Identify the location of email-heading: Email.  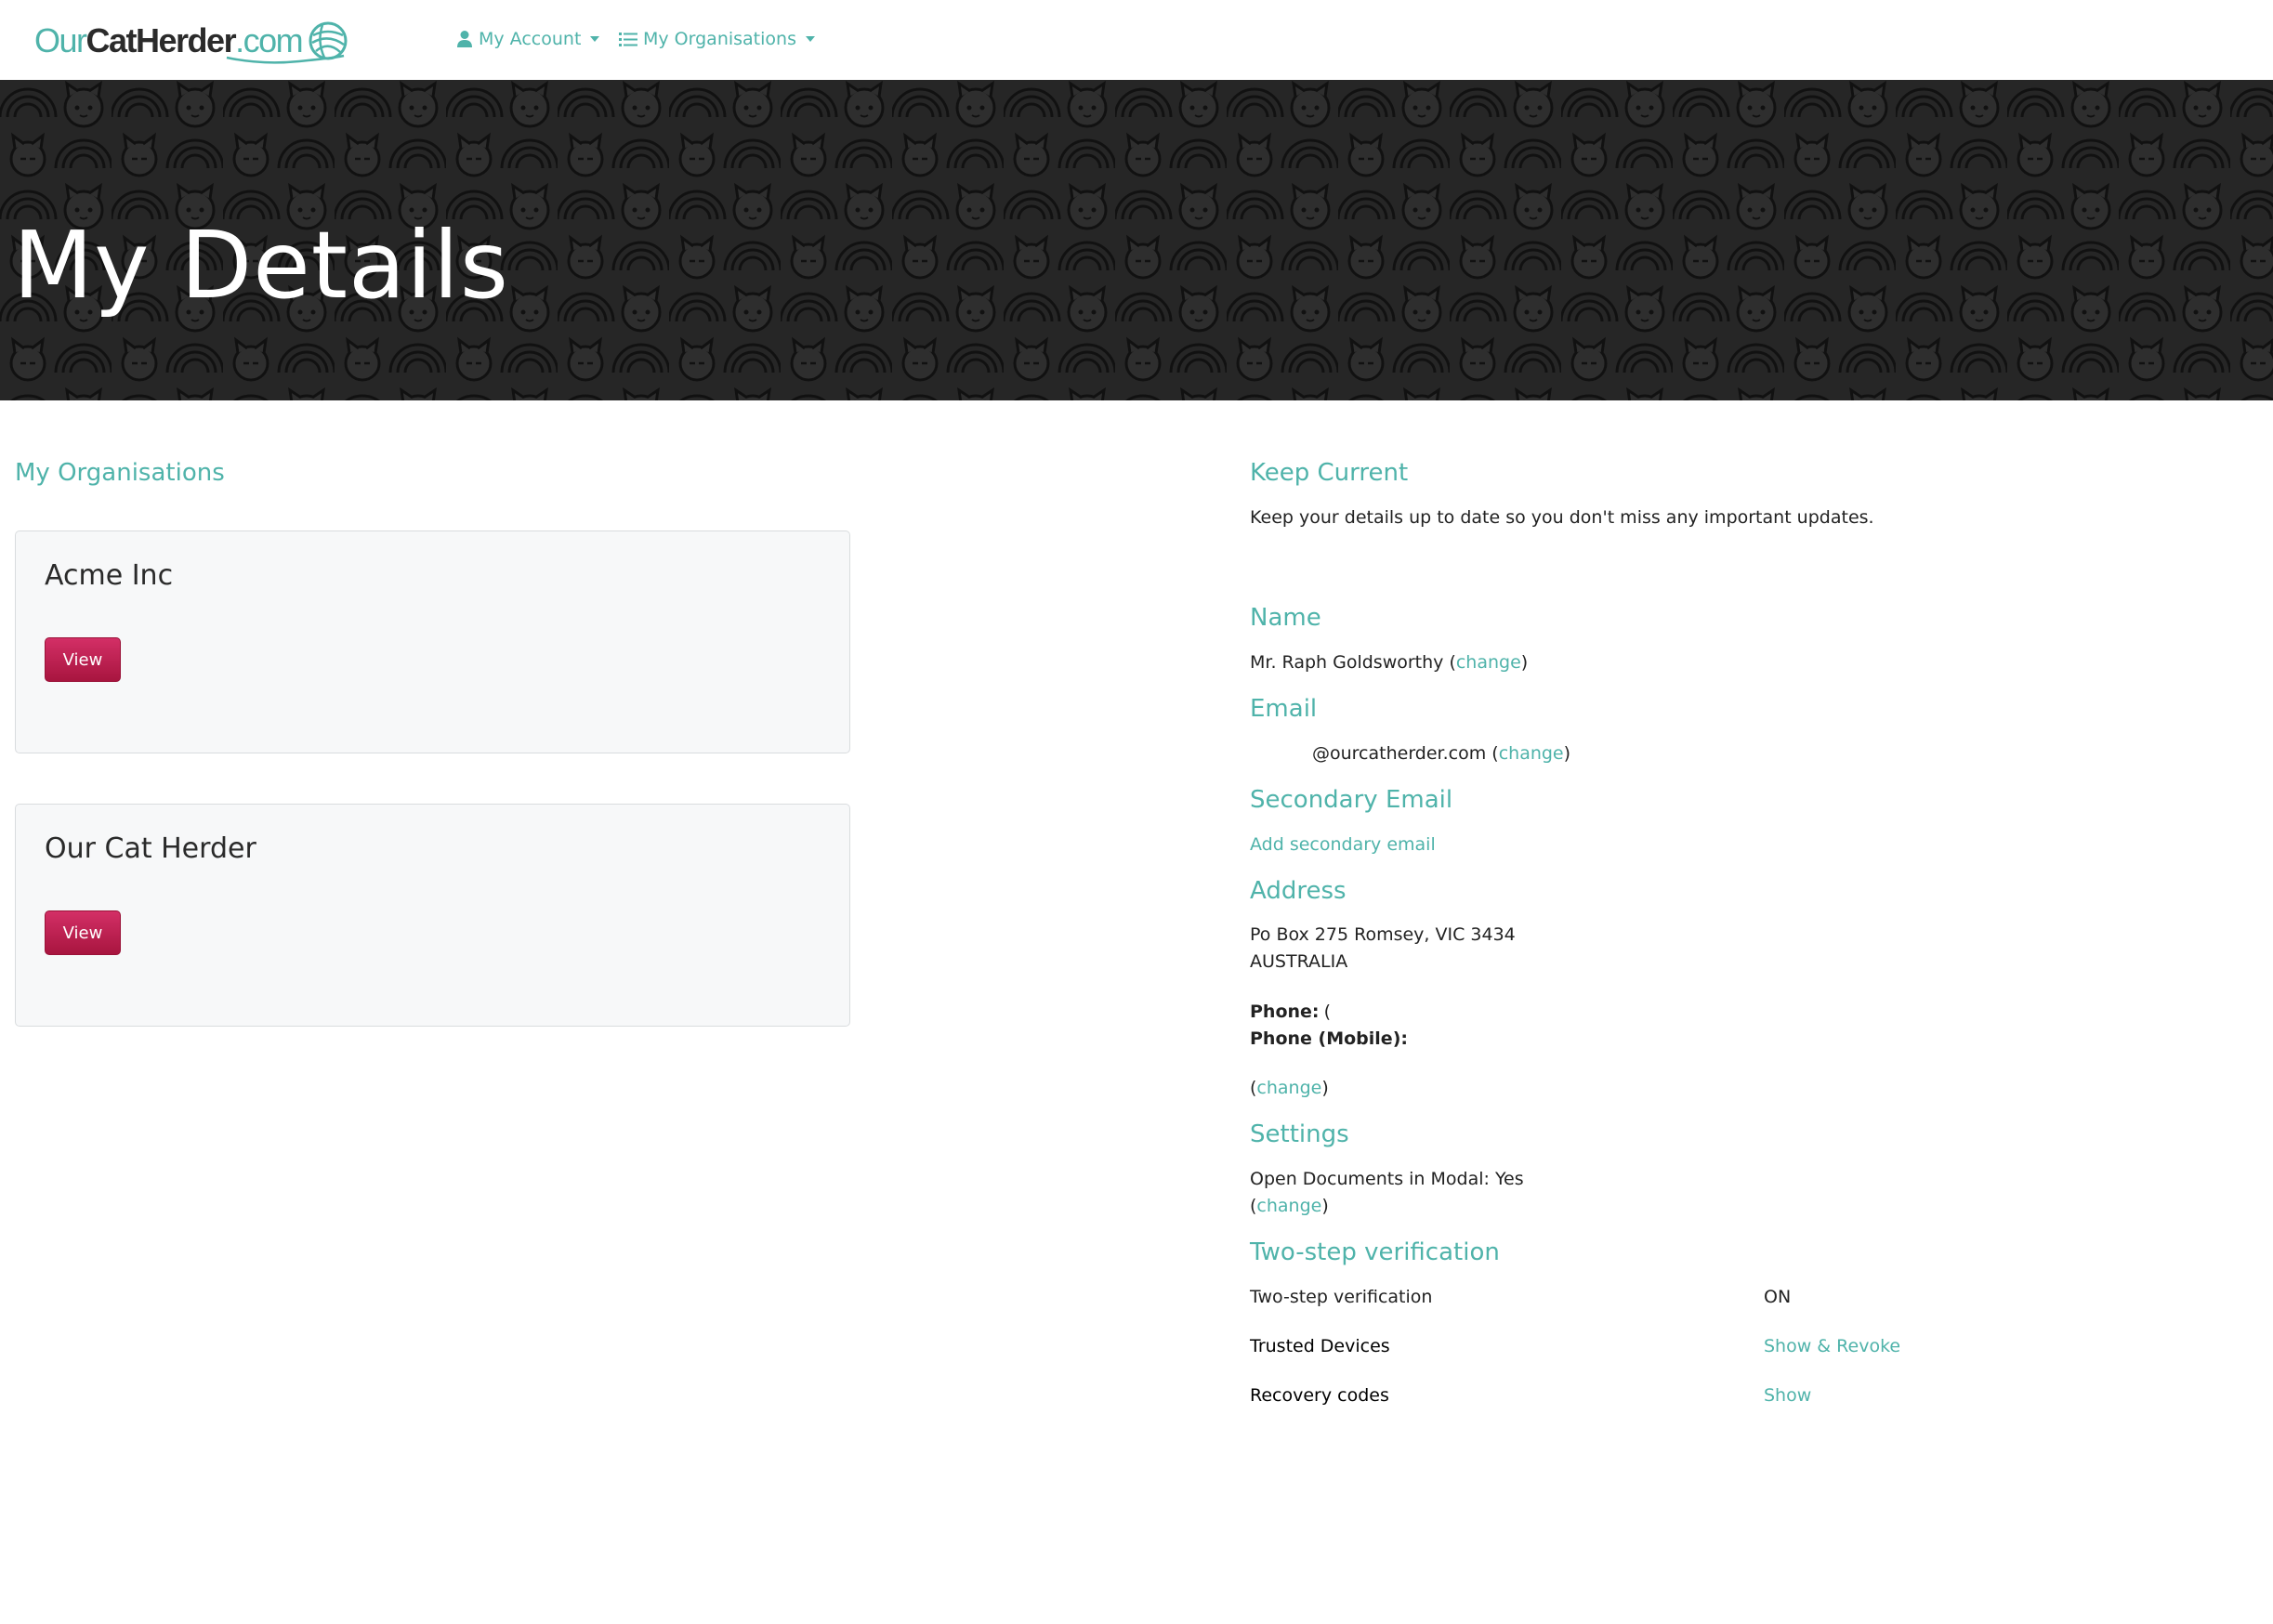
(1284, 709).